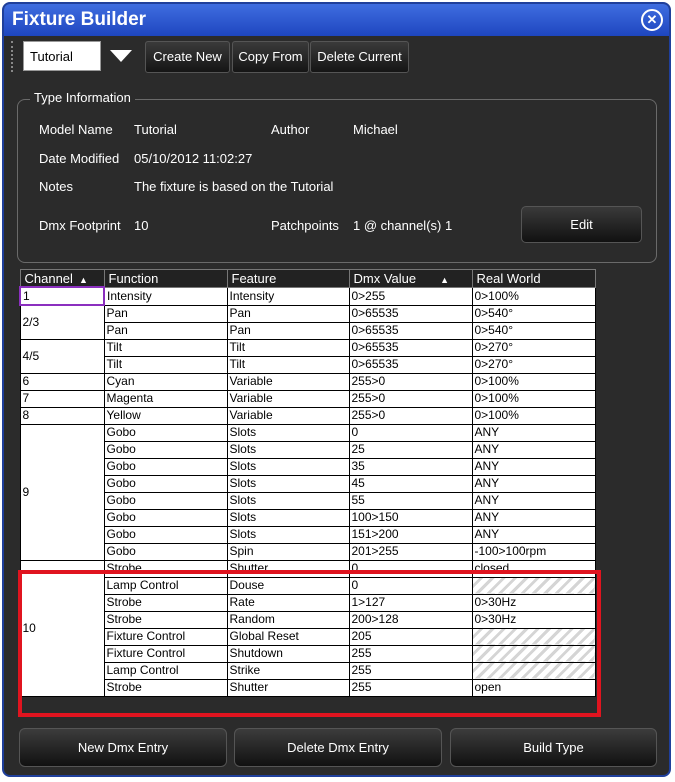  Describe the element at coordinates (410, 432) in the screenshot. I see `cell-dmx-value: 0` at that location.